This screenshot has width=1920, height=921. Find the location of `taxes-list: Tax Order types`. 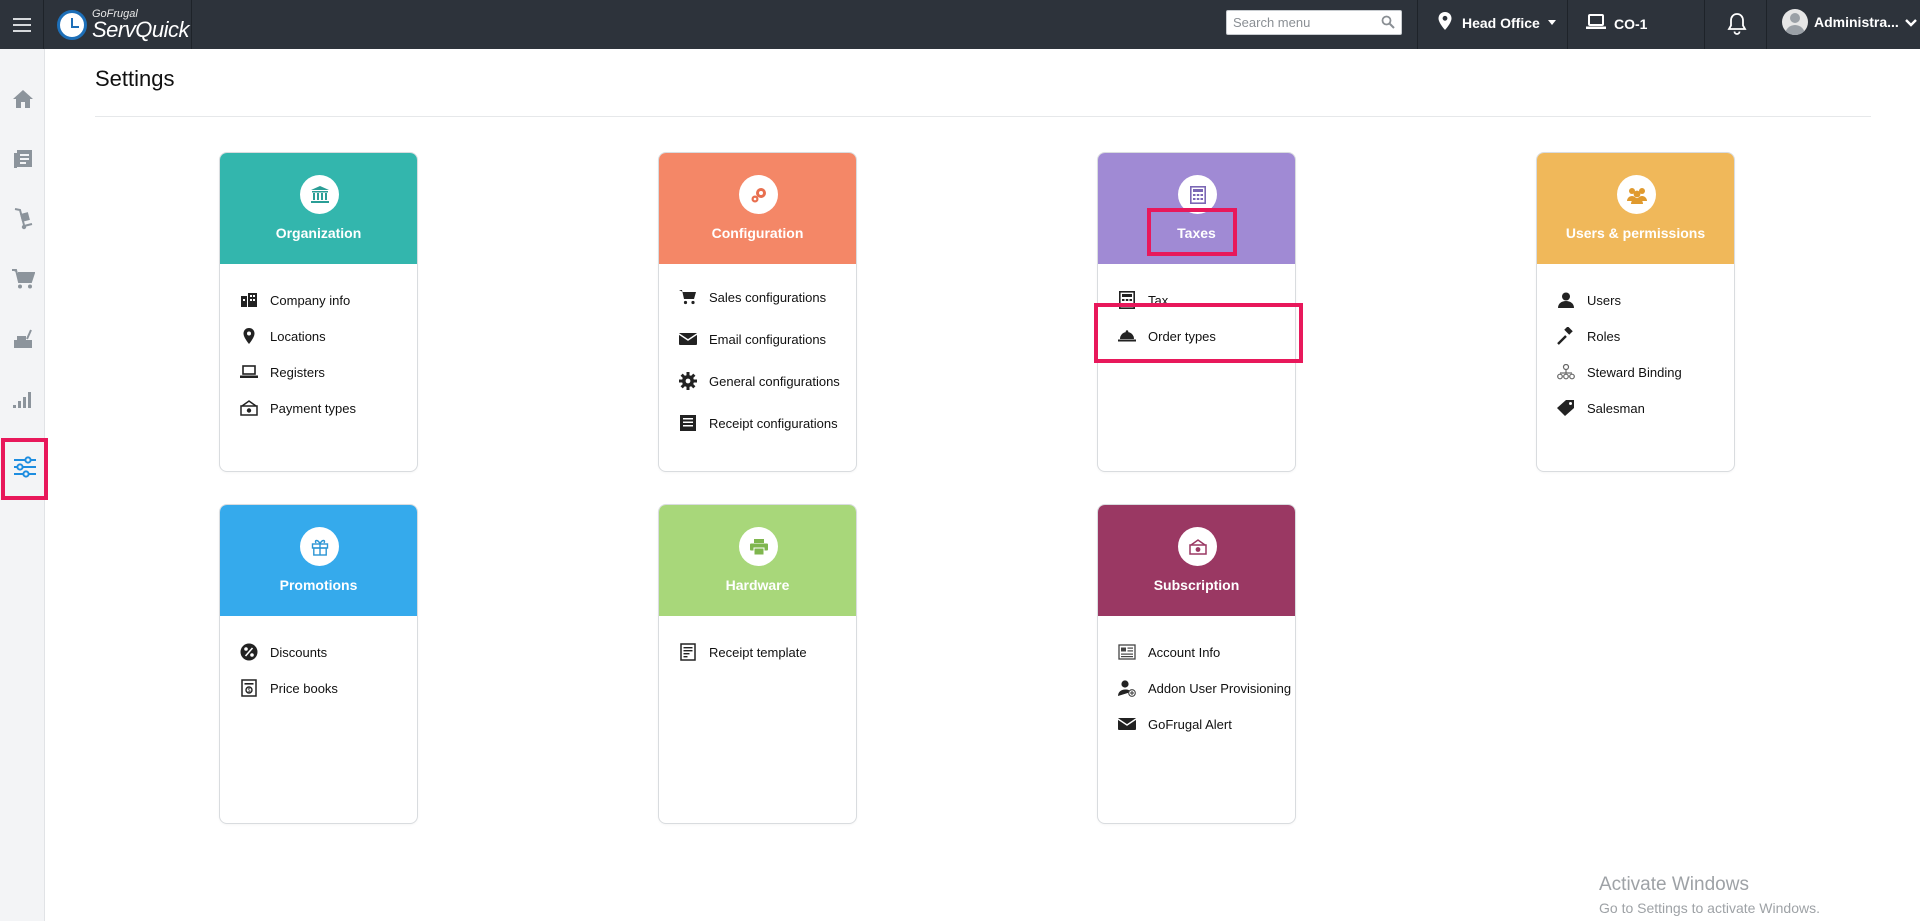

taxes-list: Tax Order types is located at coordinates (1196, 309).